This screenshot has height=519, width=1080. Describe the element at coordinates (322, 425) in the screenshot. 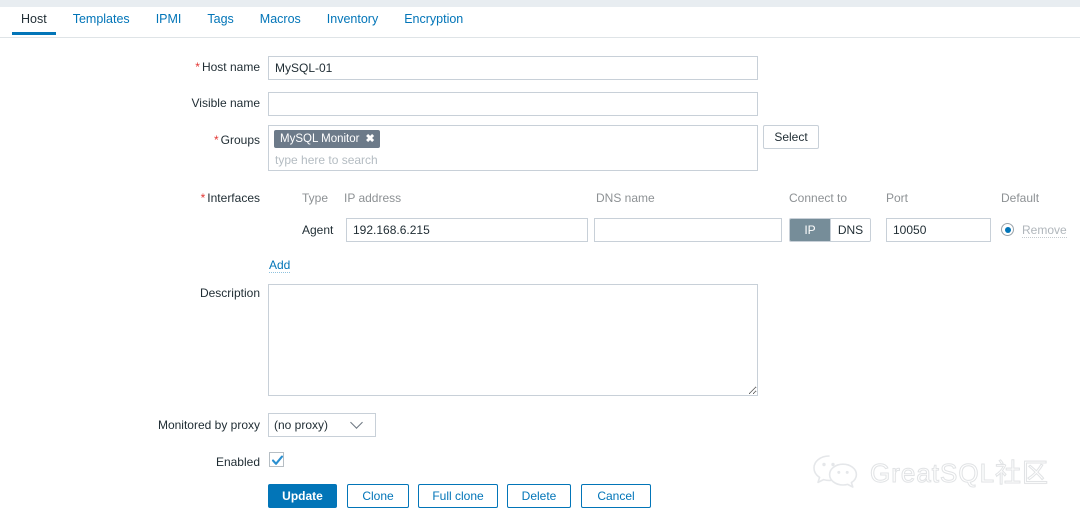

I see `monitored-by-proxy-select: (no proxy)` at that location.